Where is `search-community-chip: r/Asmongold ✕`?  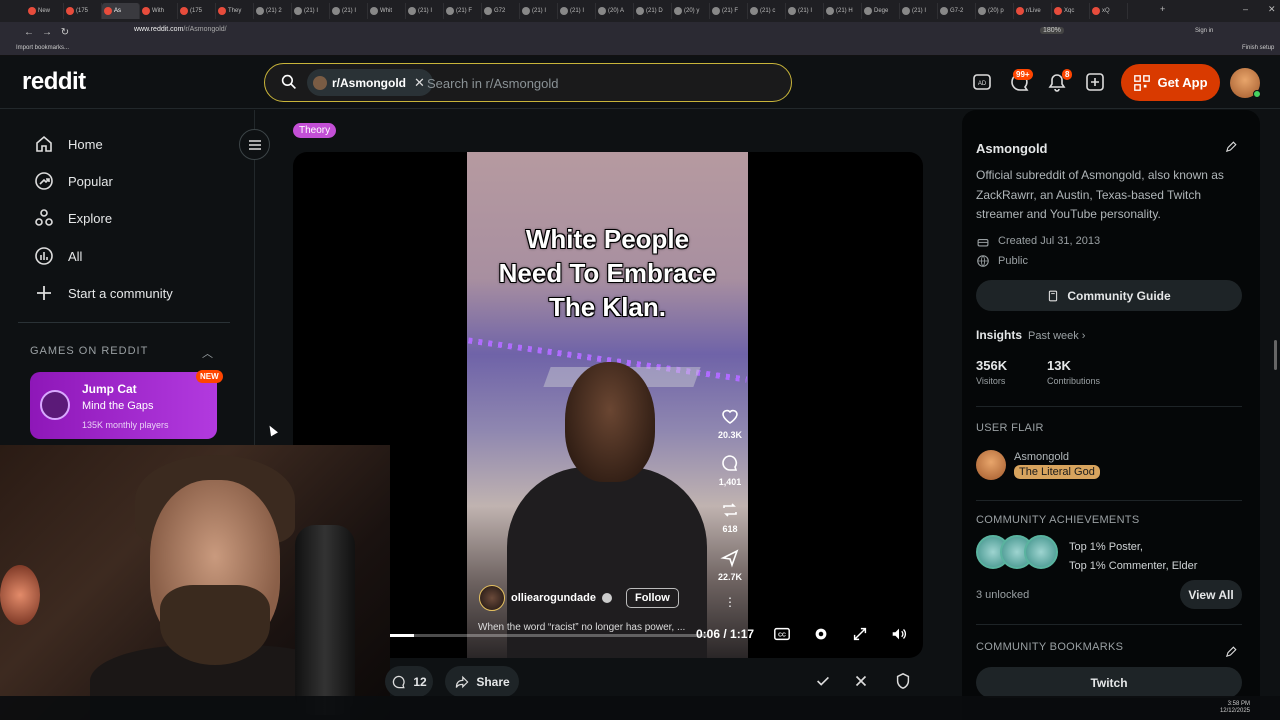 search-community-chip: r/Asmongold ✕ is located at coordinates (370, 82).